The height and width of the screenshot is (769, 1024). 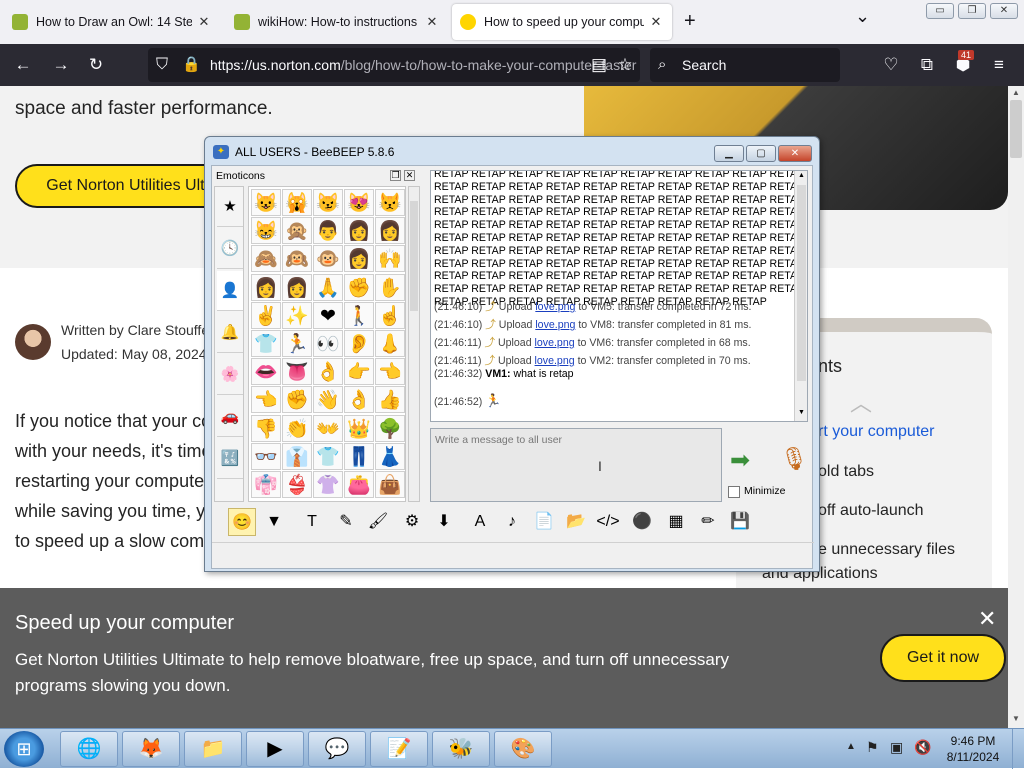 What do you see at coordinates (599, 65) in the screenshot?
I see `reader-view-icon: ▤` at bounding box center [599, 65].